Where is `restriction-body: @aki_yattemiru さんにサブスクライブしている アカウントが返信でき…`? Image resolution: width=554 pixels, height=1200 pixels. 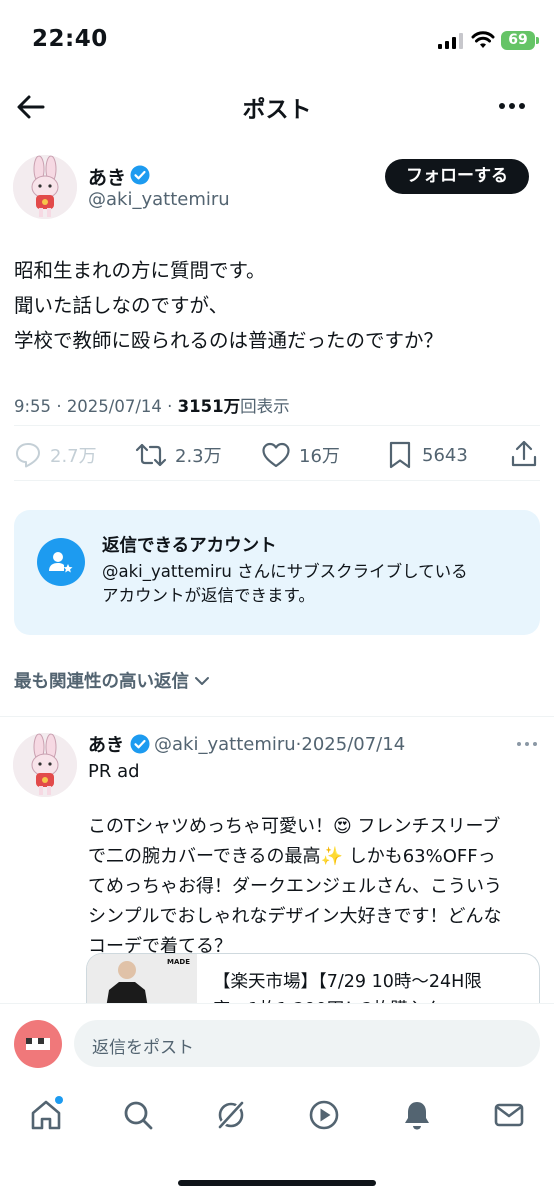 restriction-body: @aki_yattemiru さんにサブスクライブしている アカウントが返信でき… is located at coordinates (312, 584).